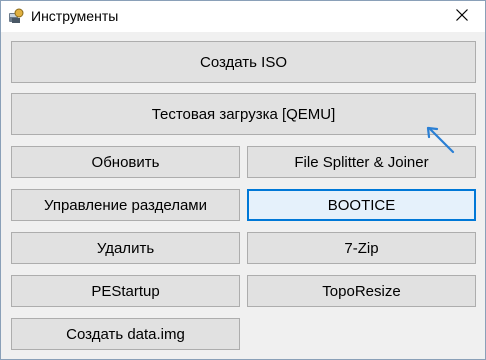  Describe the element at coordinates (361, 291) in the screenshot. I see `toporesize-button: TopoResize` at that location.